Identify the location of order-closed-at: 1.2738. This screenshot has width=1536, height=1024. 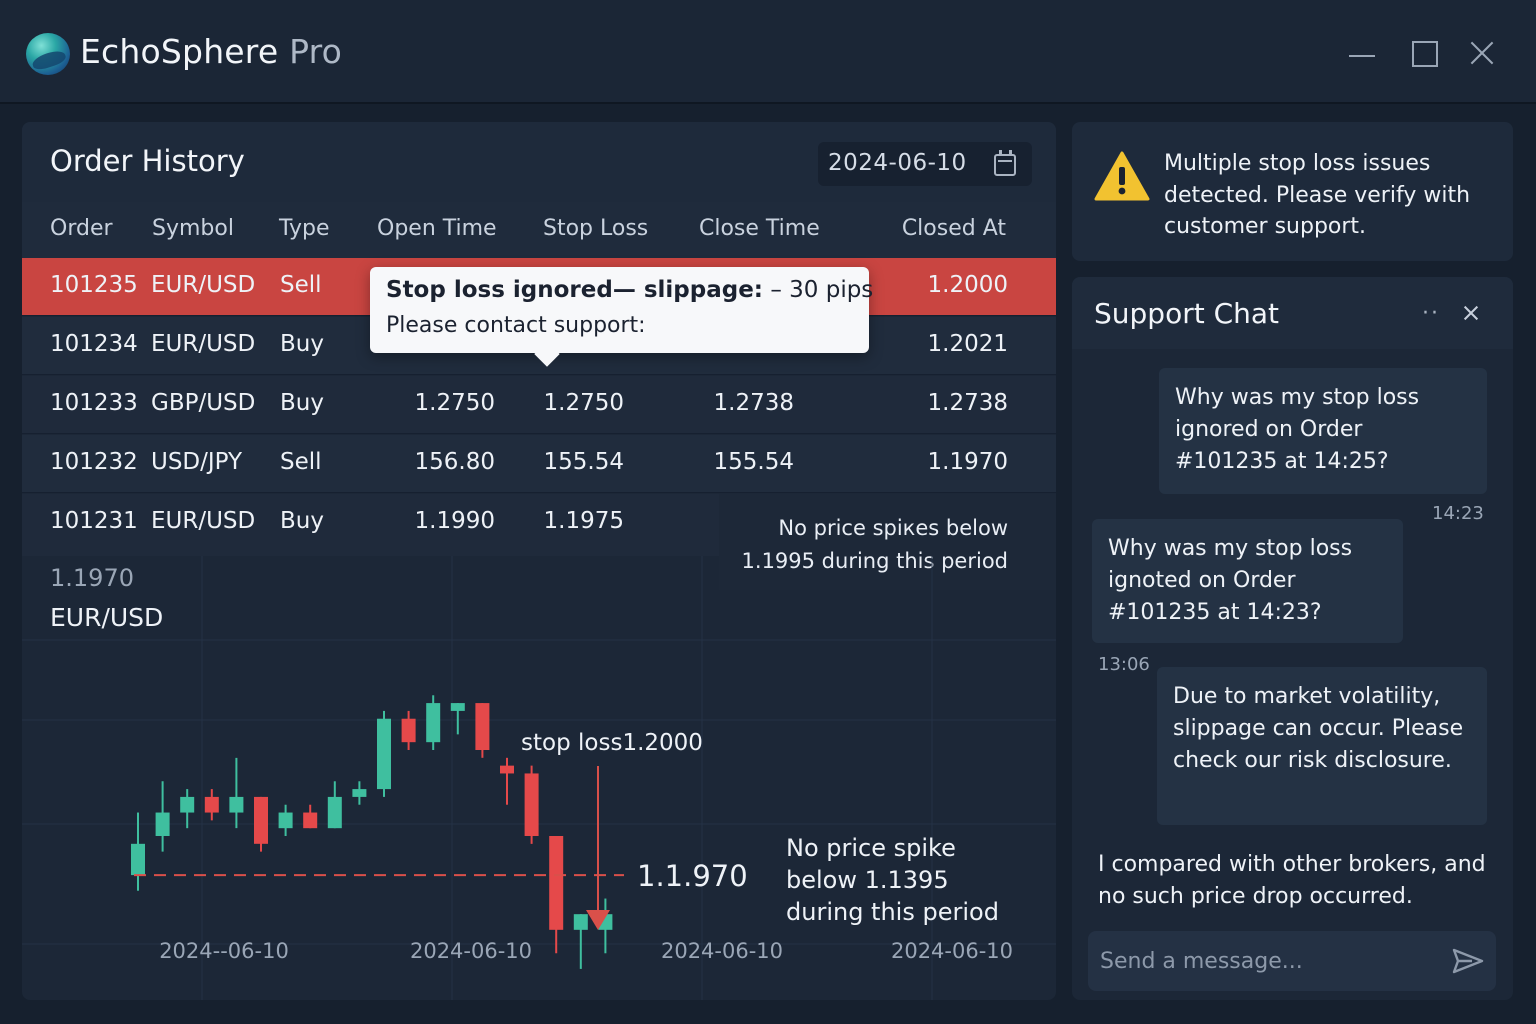
(967, 403).